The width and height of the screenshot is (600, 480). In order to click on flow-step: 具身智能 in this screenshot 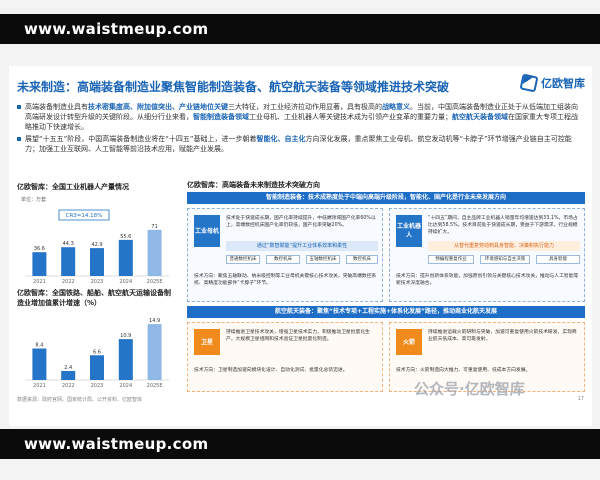, I will do `click(558, 259)`.